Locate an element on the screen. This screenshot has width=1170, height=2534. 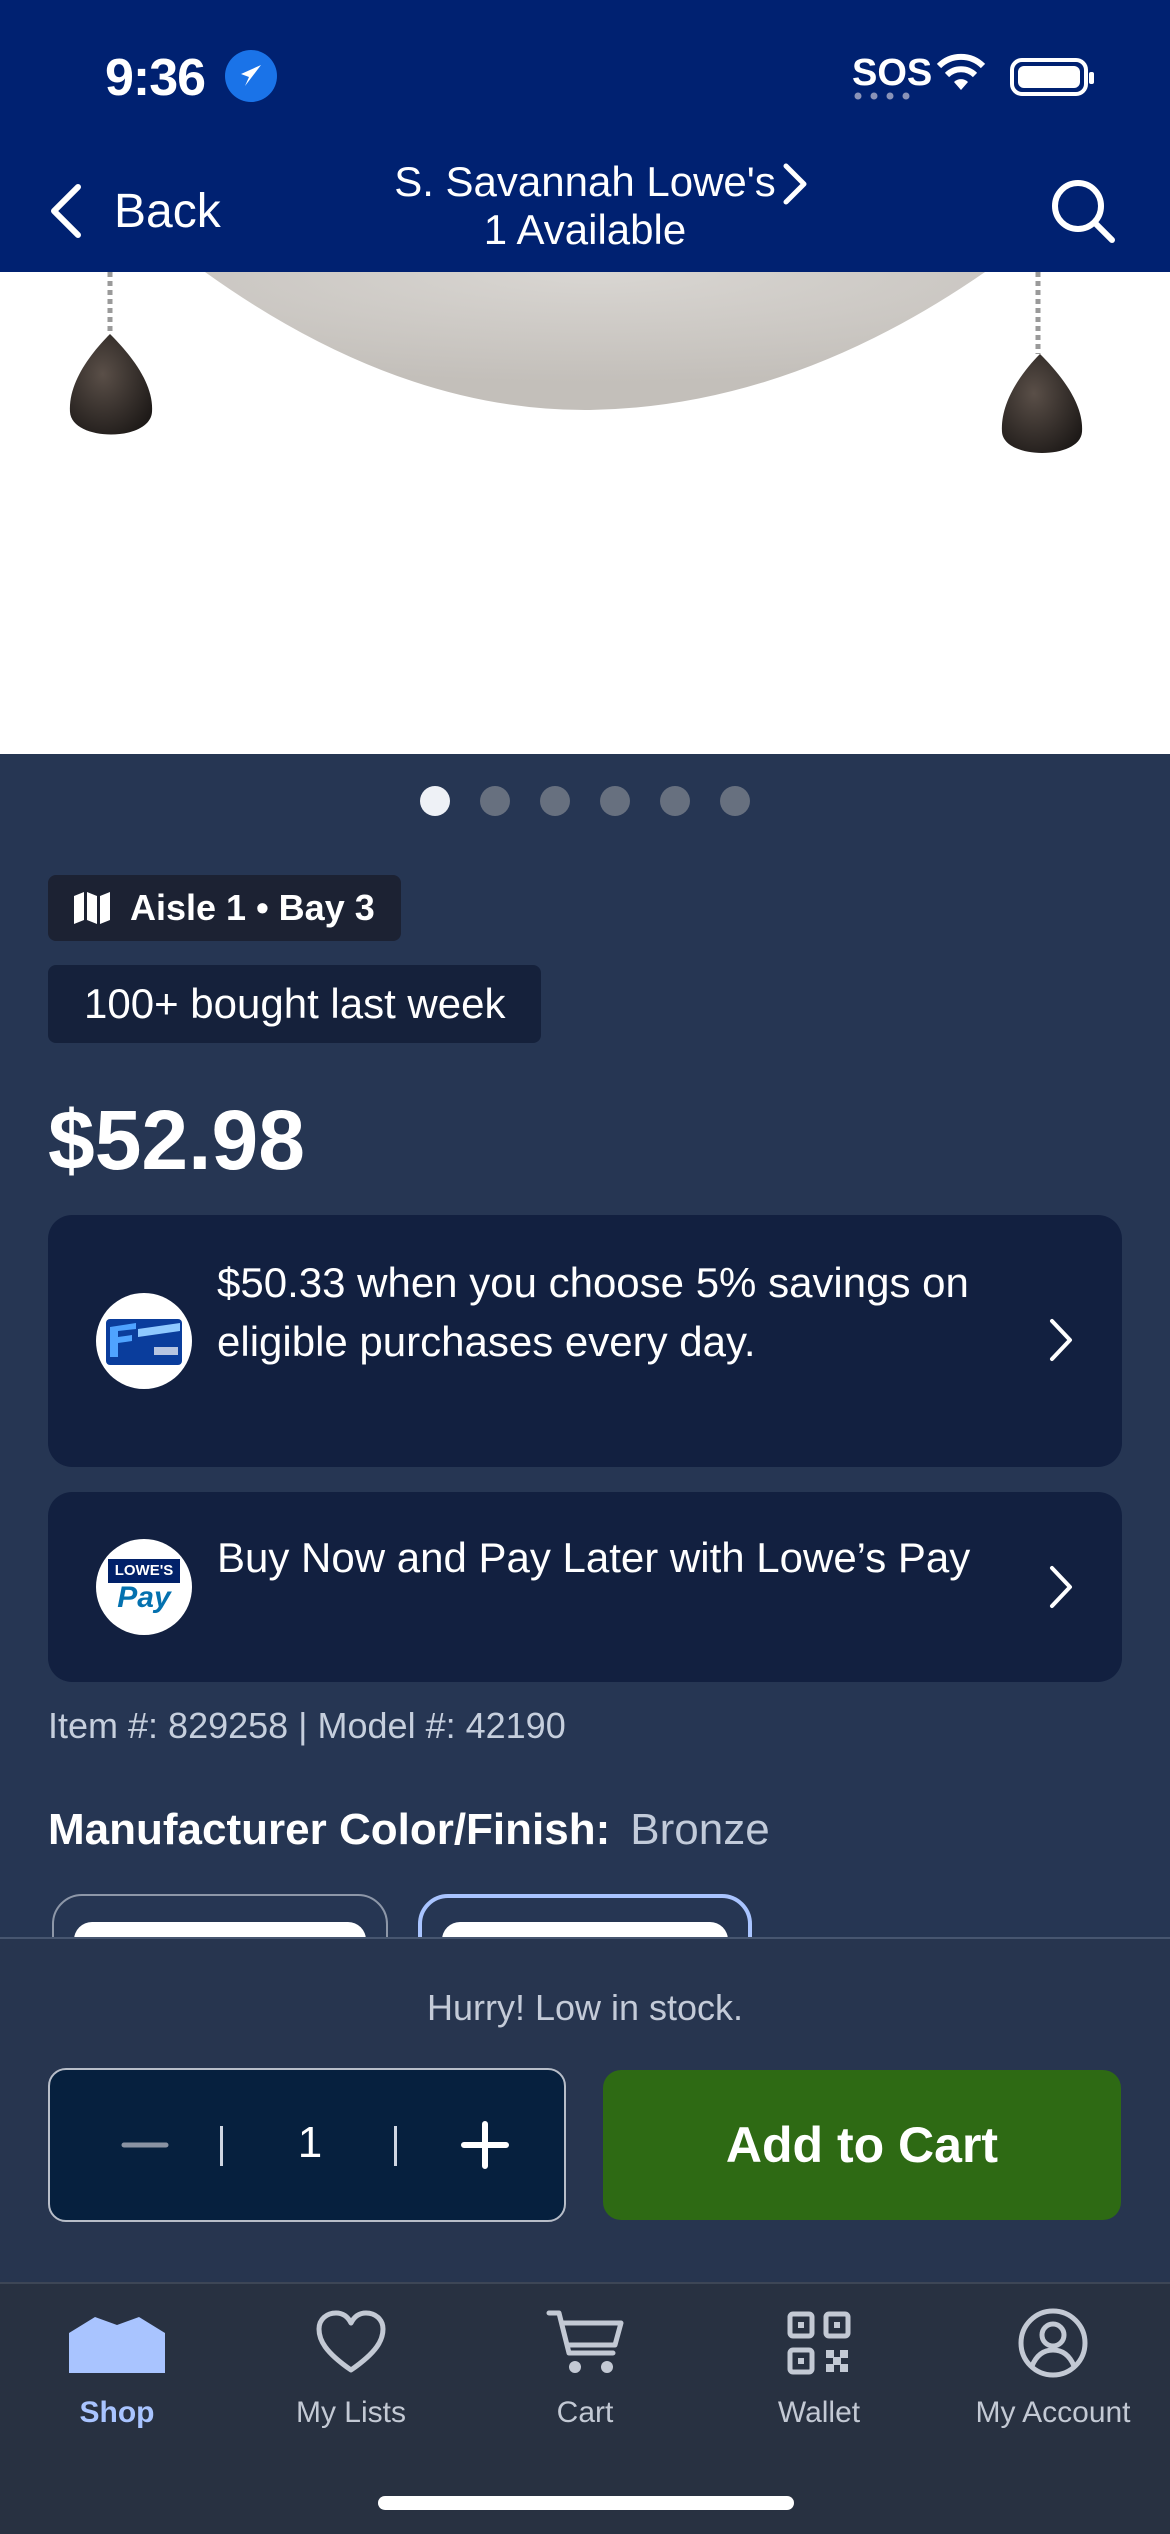
back-label: Back is located at coordinates (167, 211).